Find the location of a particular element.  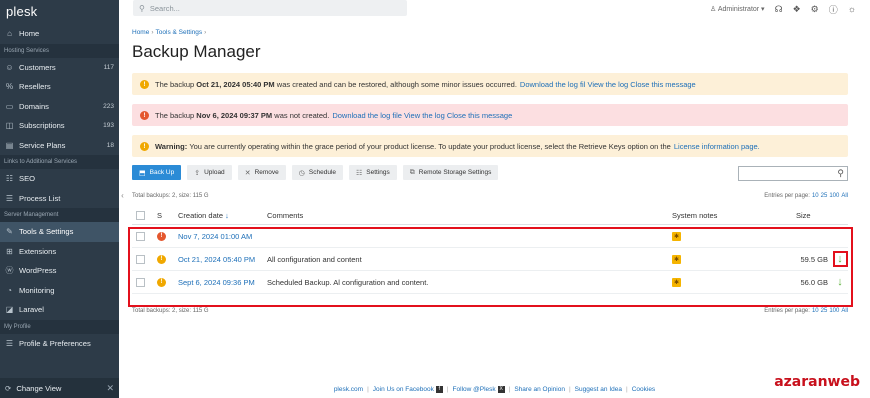

seo-icon: ☷ is located at coordinates (9, 179).